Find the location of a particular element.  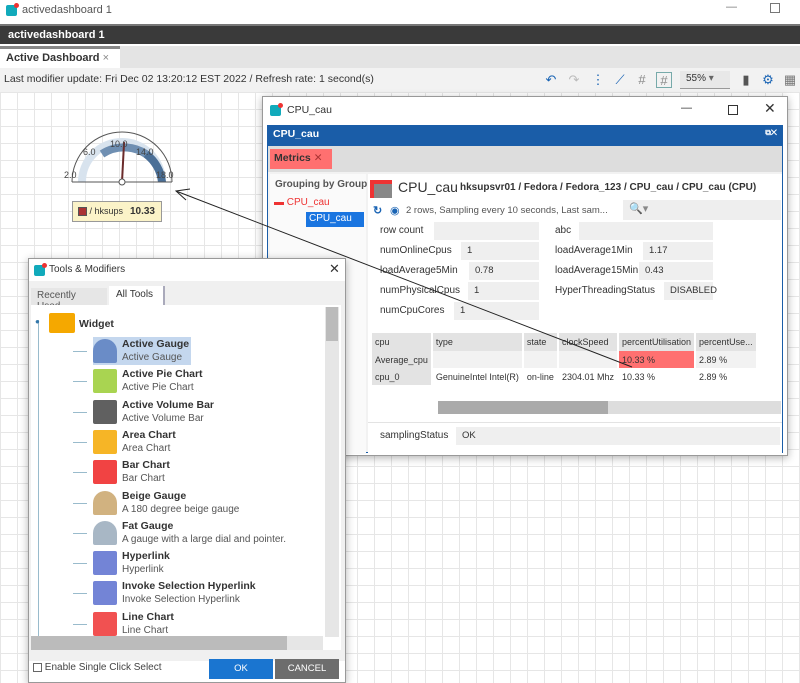

tab-active-dashboard: Active Dashboard × is located at coordinates (60, 57).